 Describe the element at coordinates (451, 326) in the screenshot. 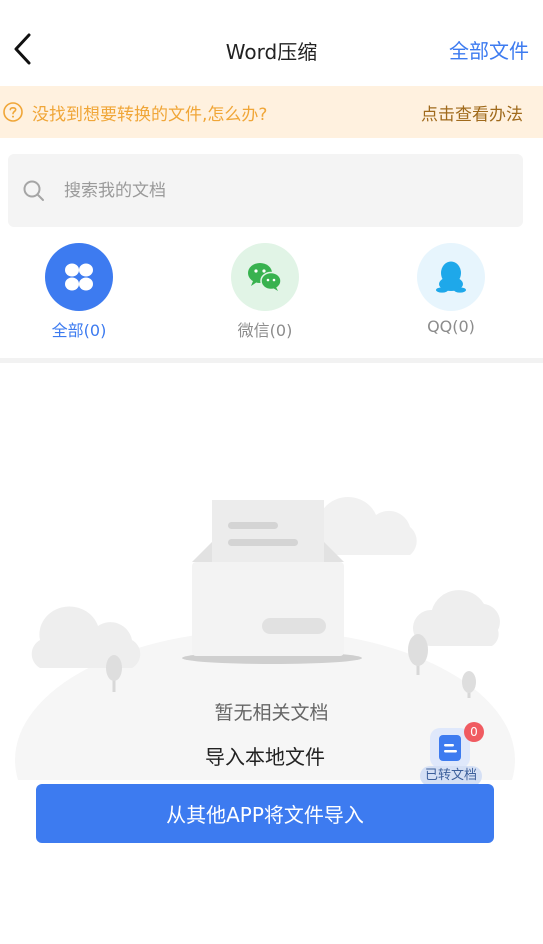

I see `category-label: QQ(0)` at that location.